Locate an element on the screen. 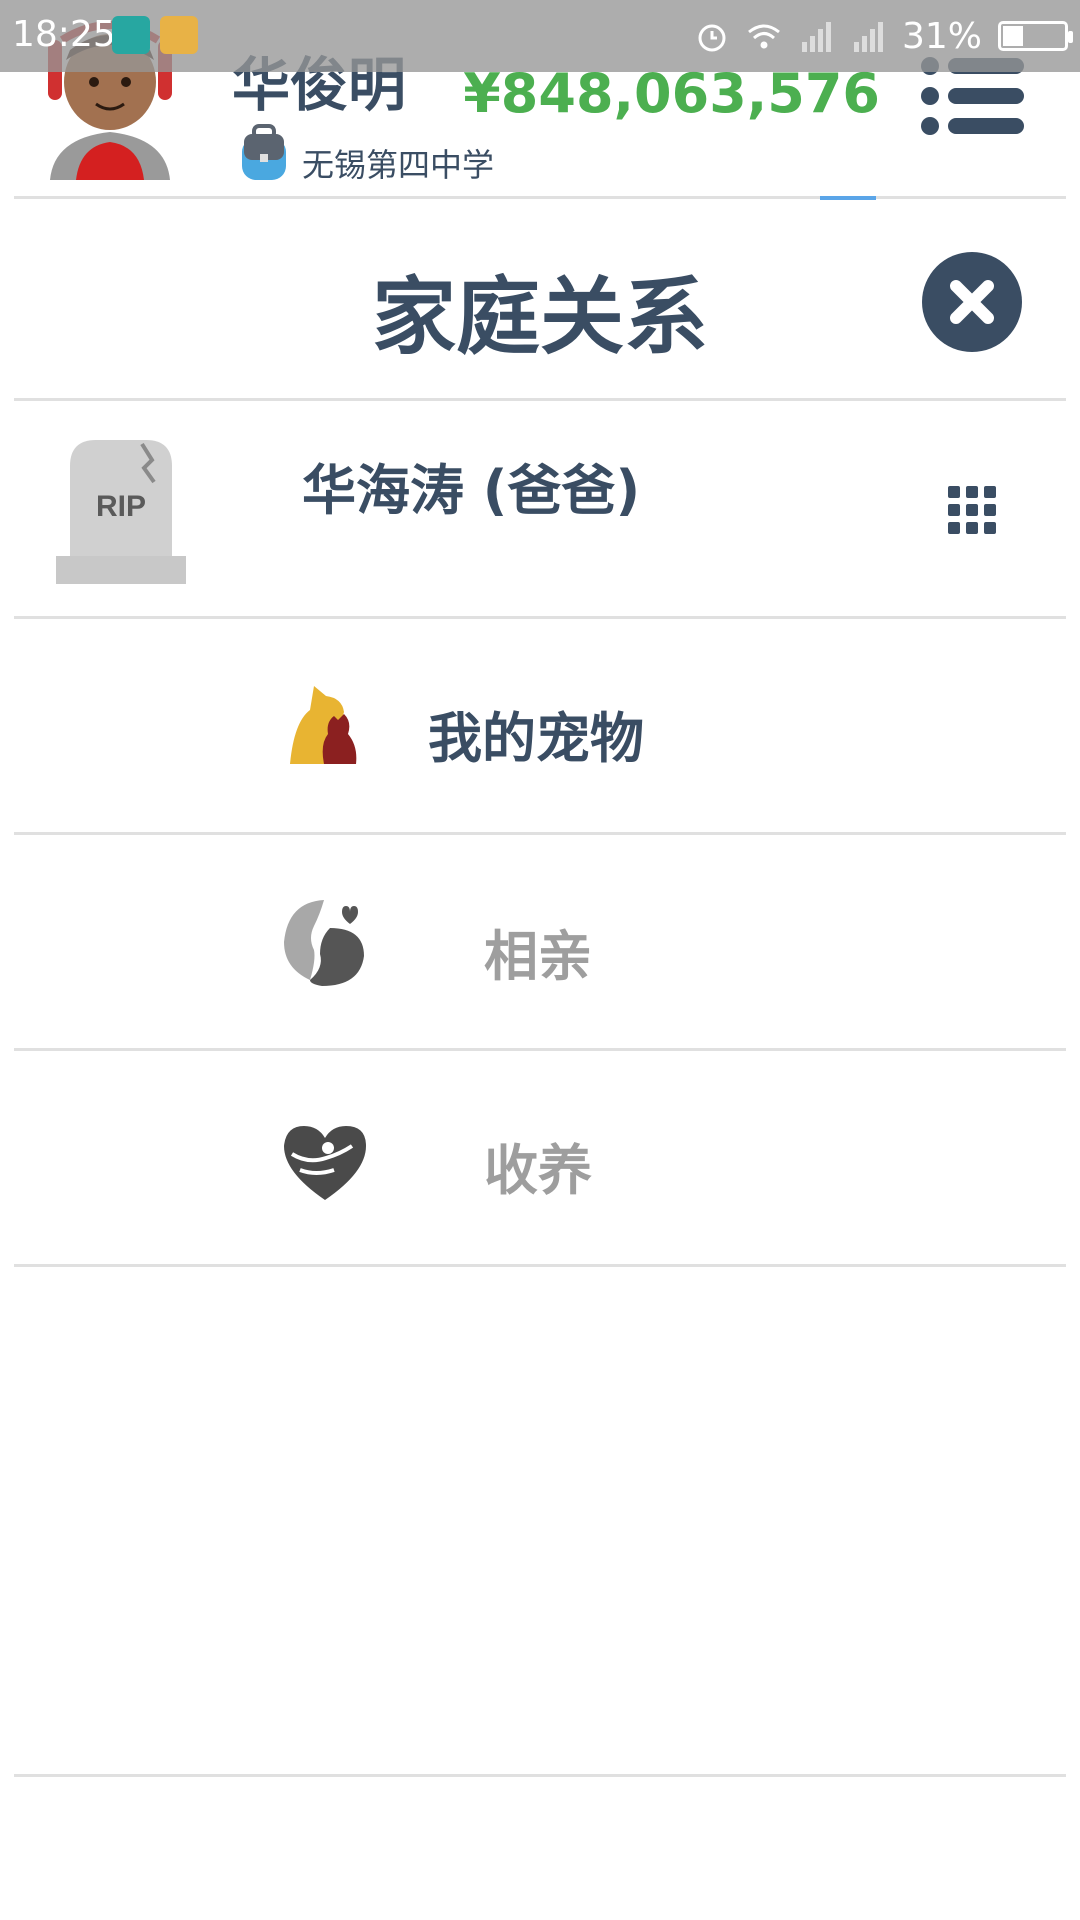 The height and width of the screenshot is (1920, 1080). menu-label-blind-date: 相亲 is located at coordinates (538, 956).